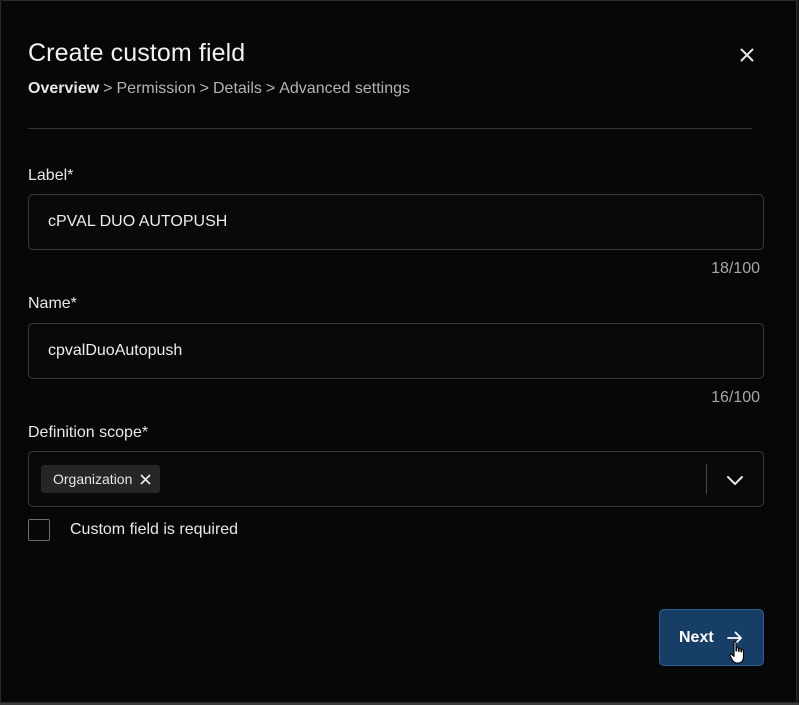 This screenshot has width=799, height=705. Describe the element at coordinates (52, 303) in the screenshot. I see `name-field-label: Name*` at that location.